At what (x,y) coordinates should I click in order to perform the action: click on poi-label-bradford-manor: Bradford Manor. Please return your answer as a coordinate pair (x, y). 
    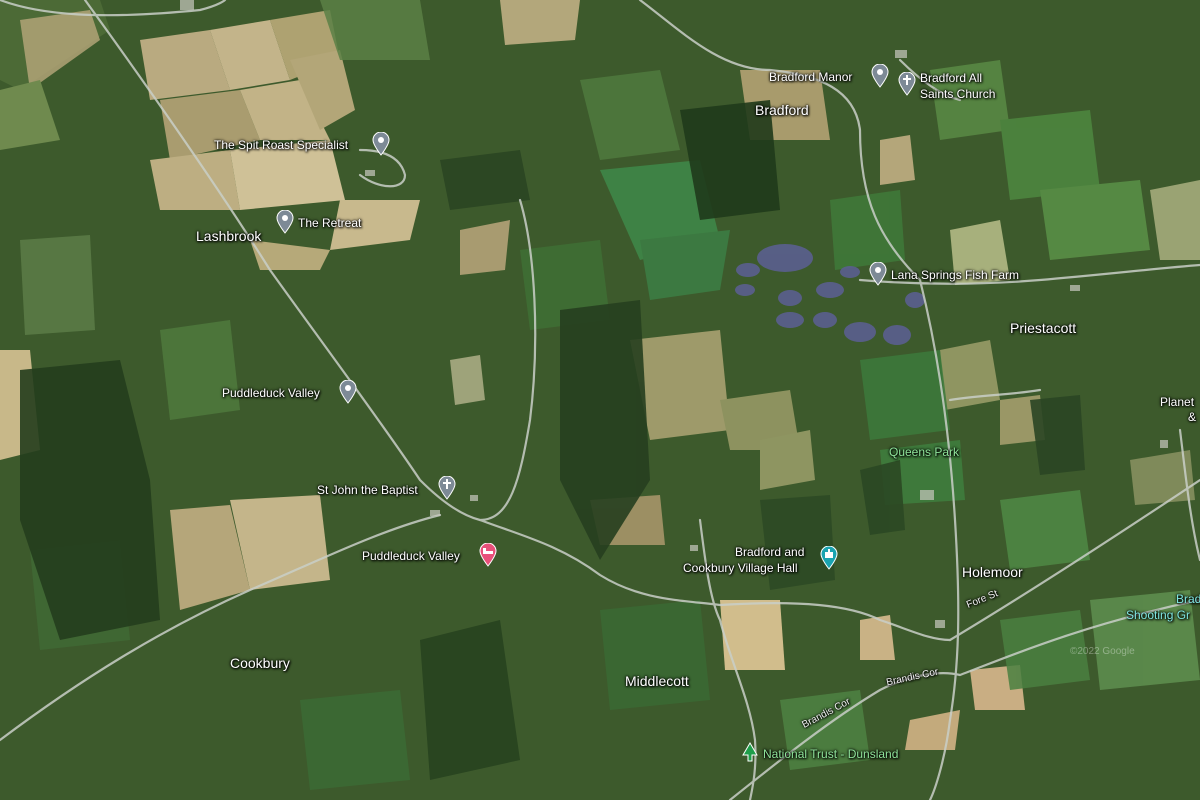
    Looking at the image, I should click on (810, 77).